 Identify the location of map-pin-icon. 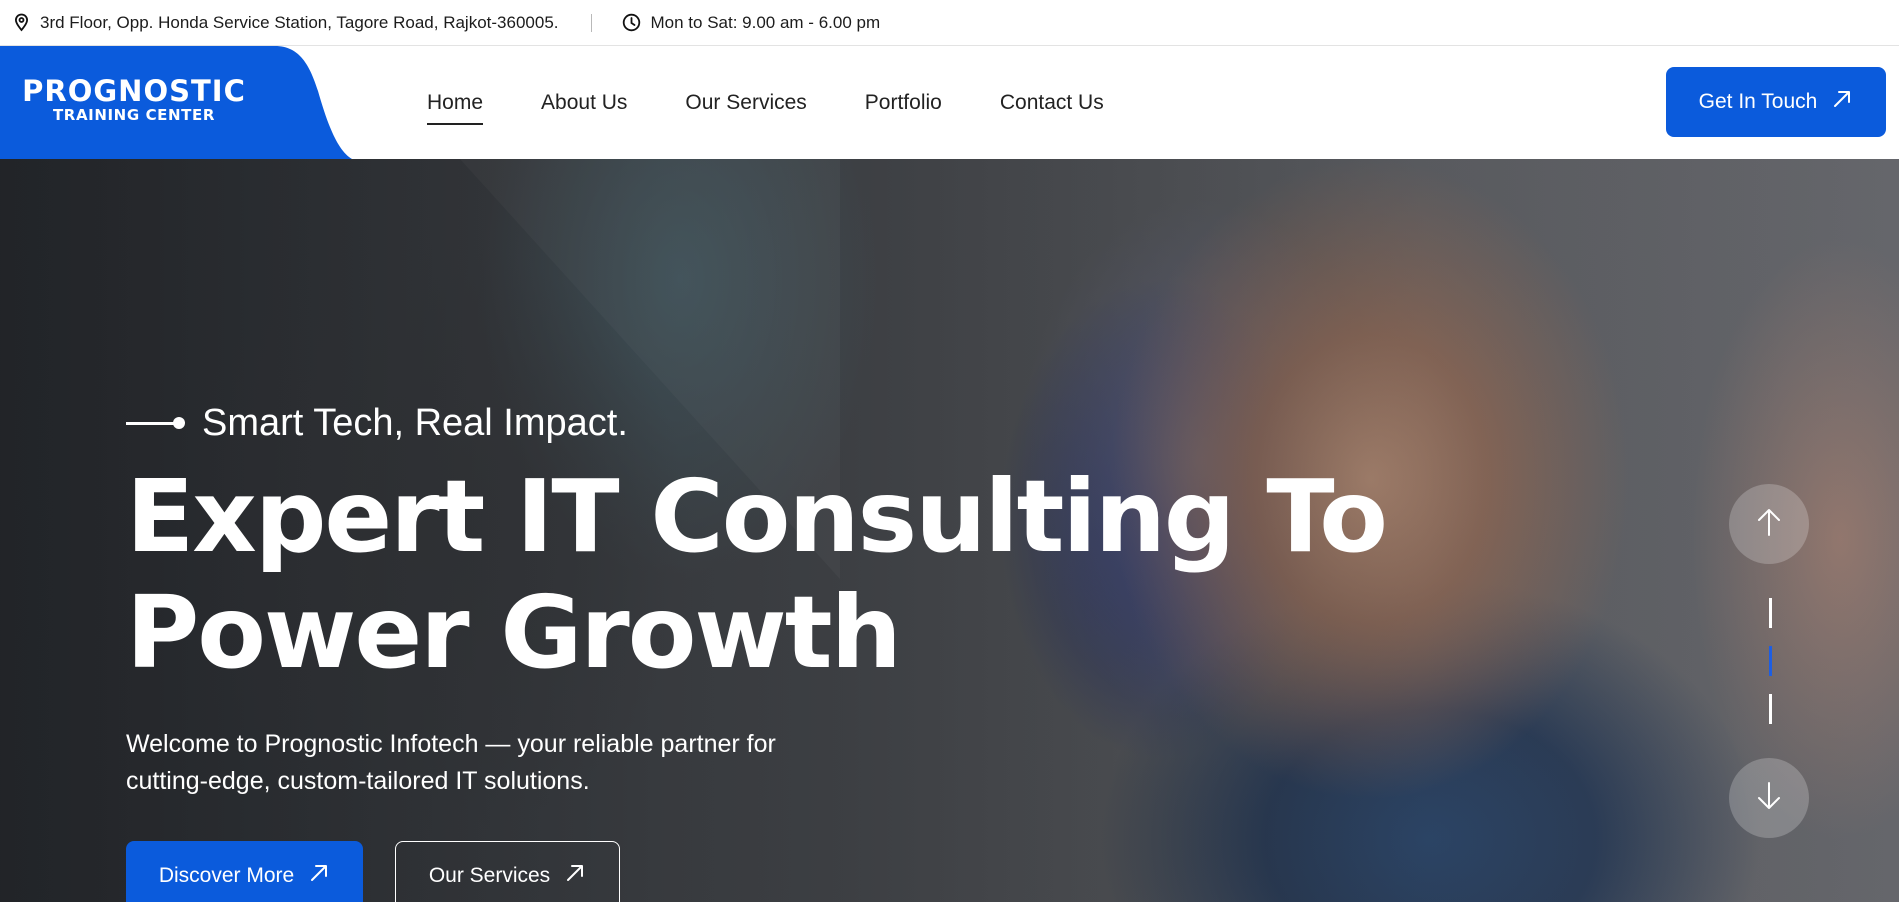
(21, 22).